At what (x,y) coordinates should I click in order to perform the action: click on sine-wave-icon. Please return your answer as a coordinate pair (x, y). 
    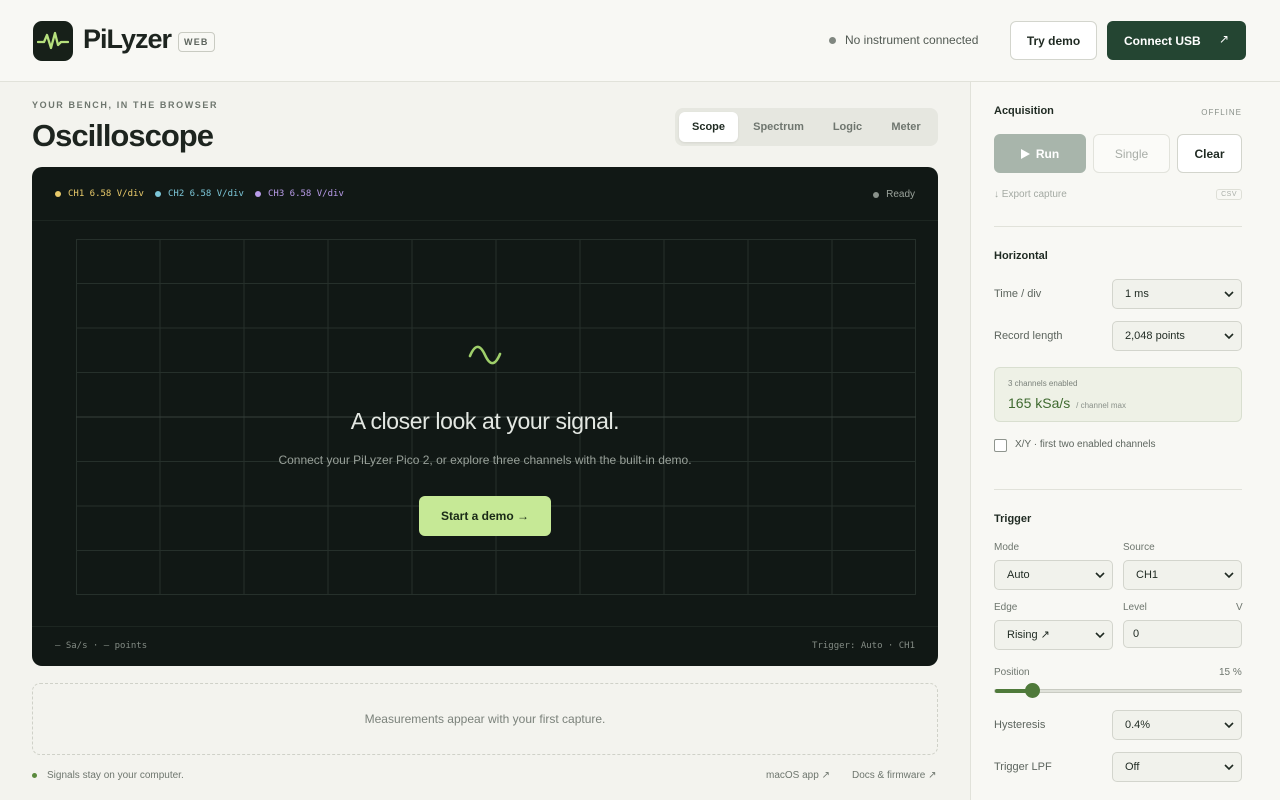
    Looking at the image, I should click on (485, 355).